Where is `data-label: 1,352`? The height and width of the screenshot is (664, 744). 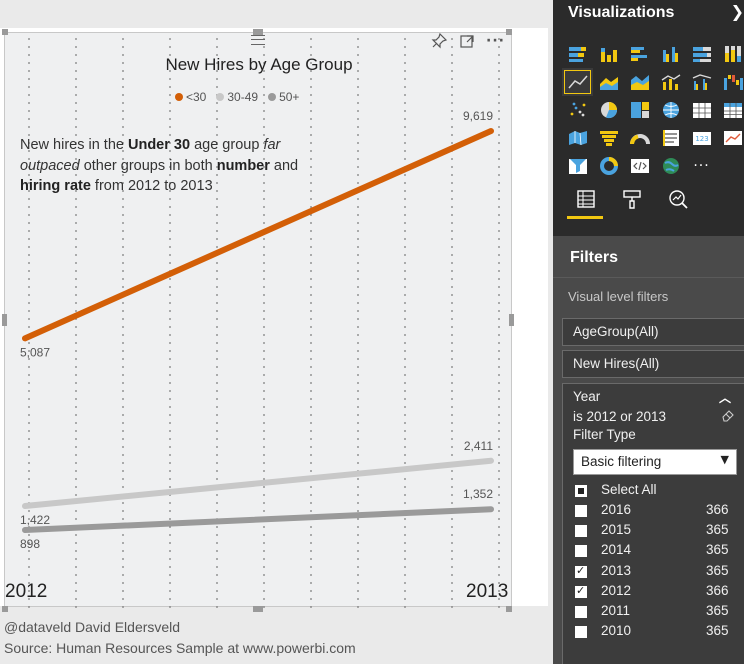 data-label: 1,352 is located at coordinates (478, 494).